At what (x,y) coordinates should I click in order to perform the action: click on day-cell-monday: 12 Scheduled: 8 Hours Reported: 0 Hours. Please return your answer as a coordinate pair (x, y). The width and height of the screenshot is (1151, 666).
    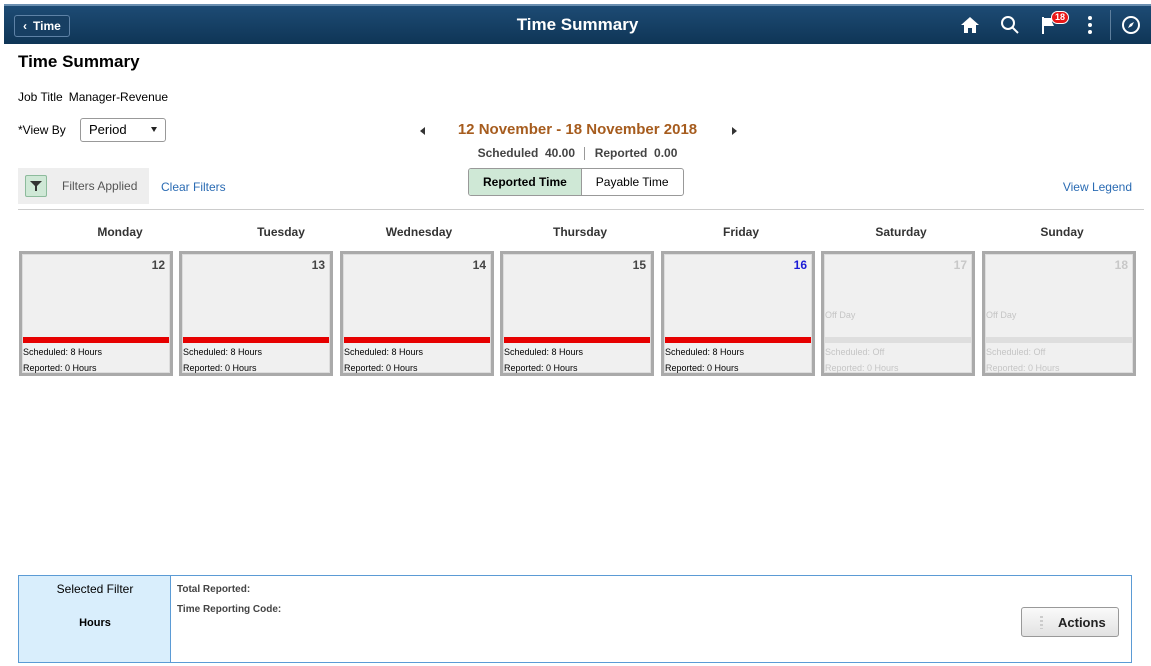
    Looking at the image, I should click on (96, 313).